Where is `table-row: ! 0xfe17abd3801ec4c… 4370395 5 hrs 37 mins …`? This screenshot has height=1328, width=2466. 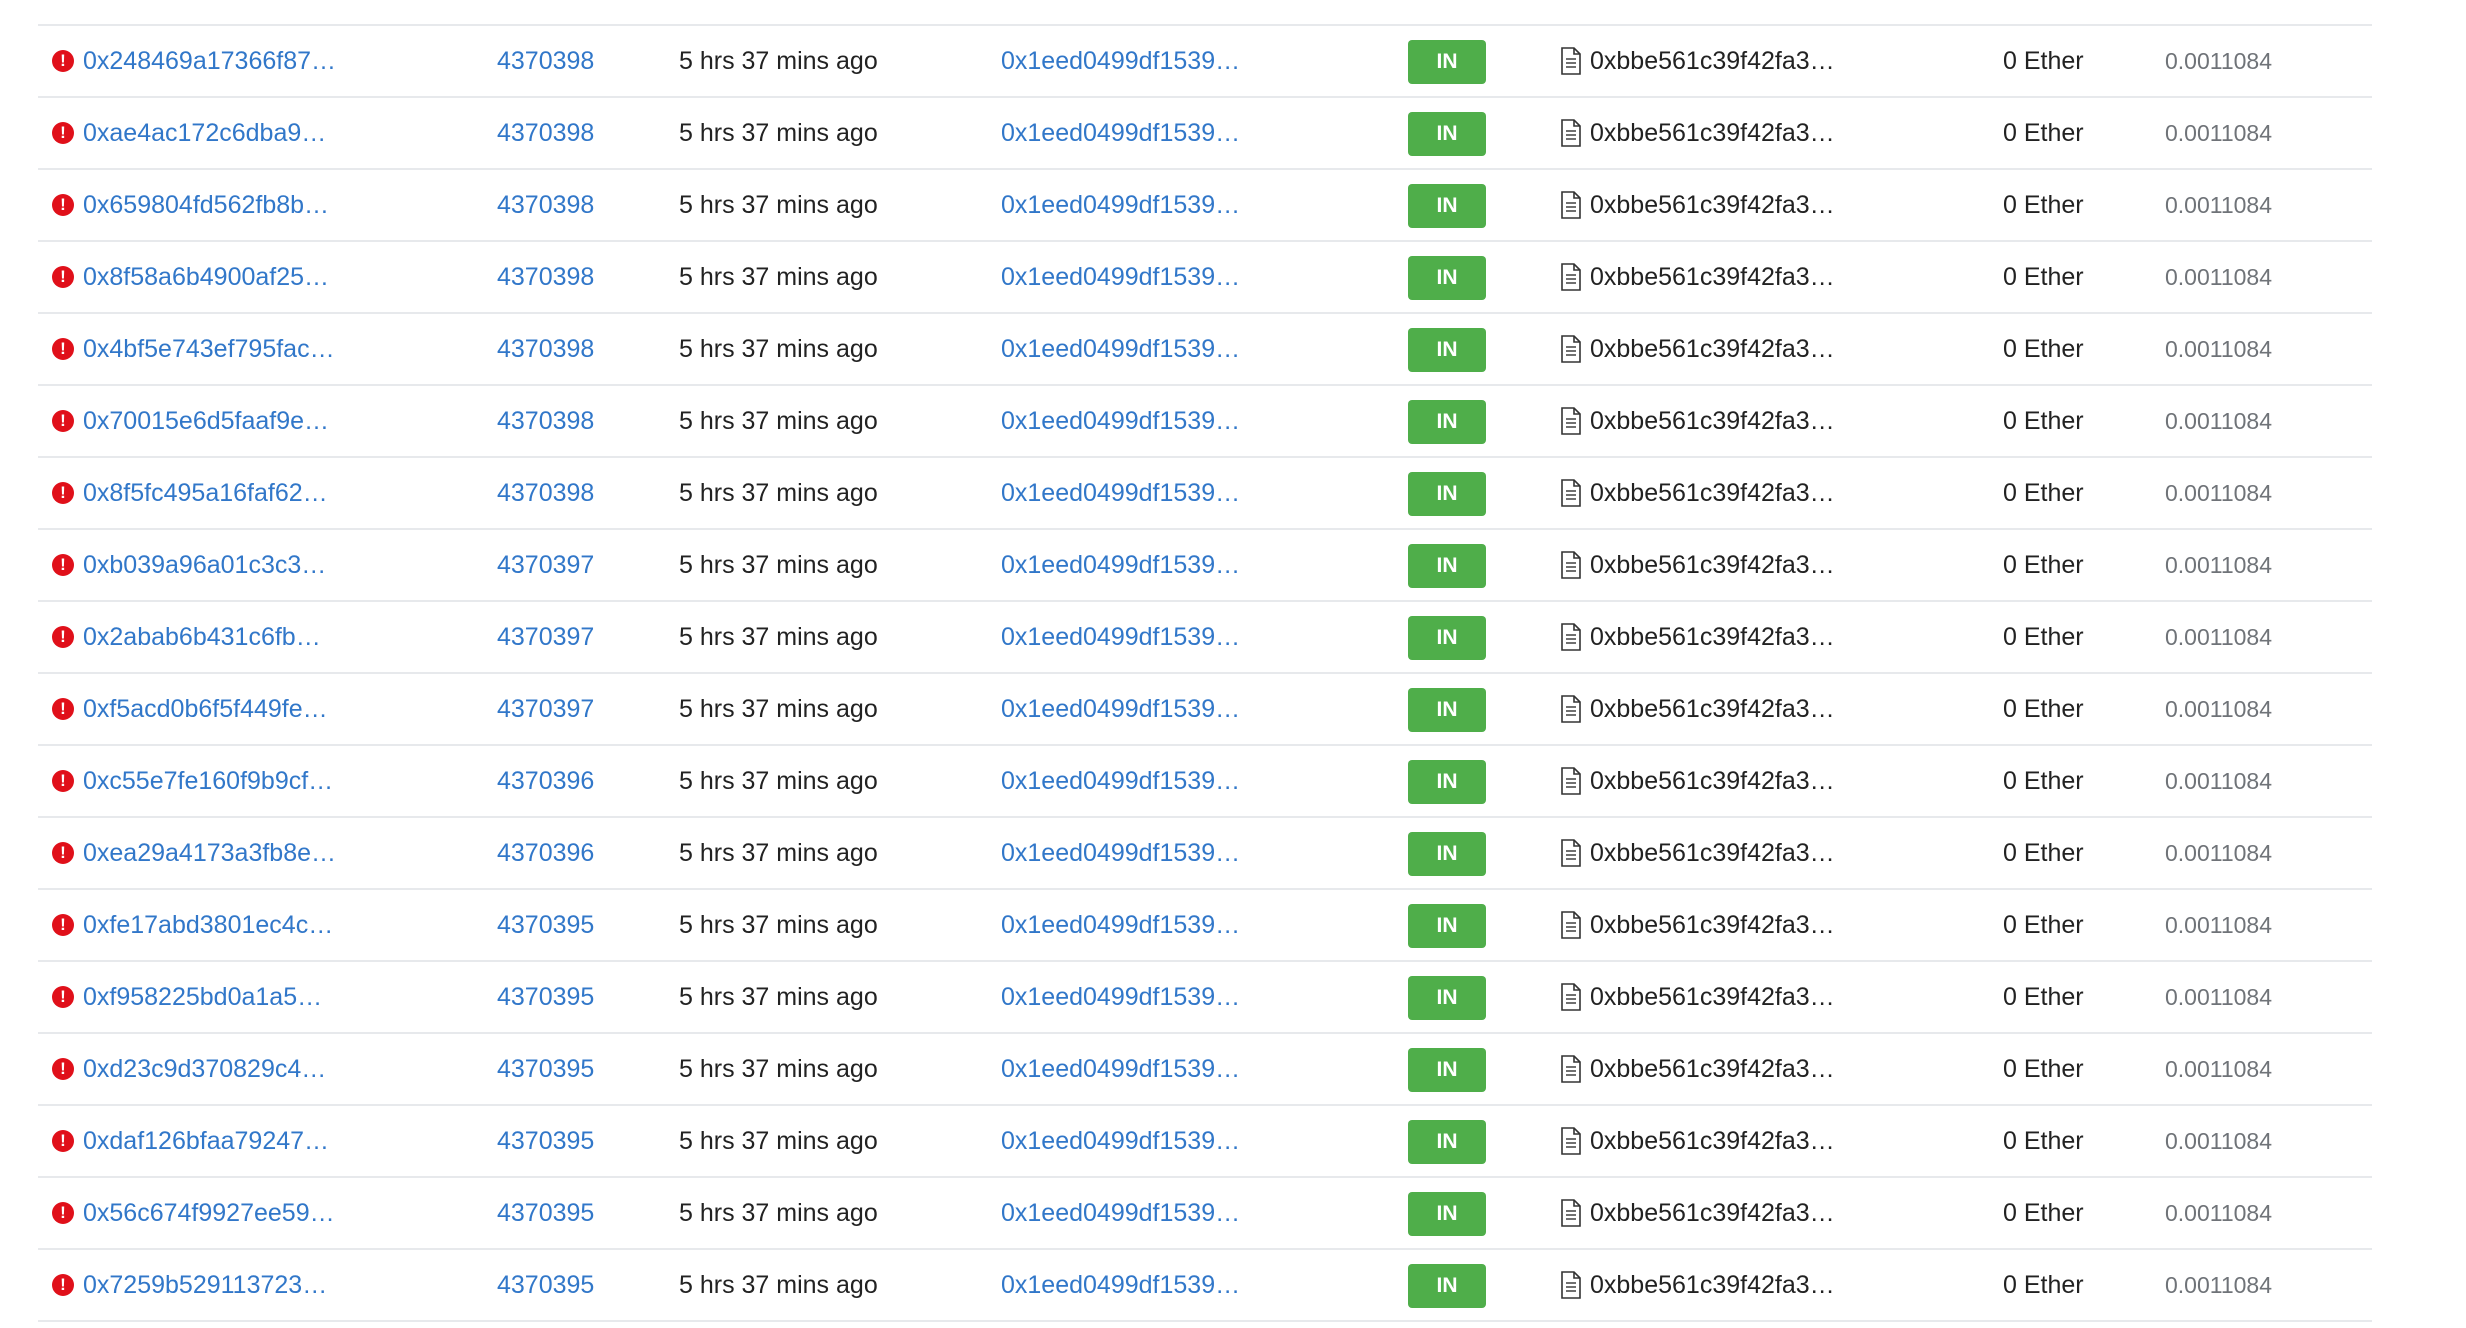
table-row: ! 0xfe17abd3801ec4c… 4370395 5 hrs 37 mins … is located at coordinates (1205, 926).